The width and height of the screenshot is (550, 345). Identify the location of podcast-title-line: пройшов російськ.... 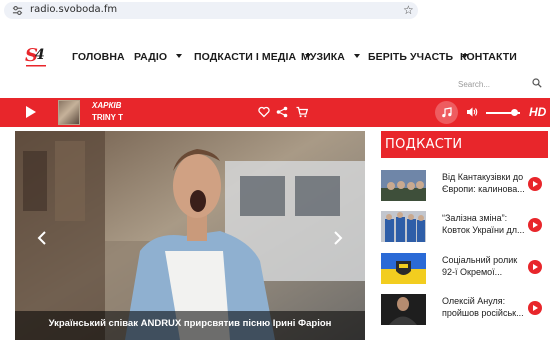
(483, 313).